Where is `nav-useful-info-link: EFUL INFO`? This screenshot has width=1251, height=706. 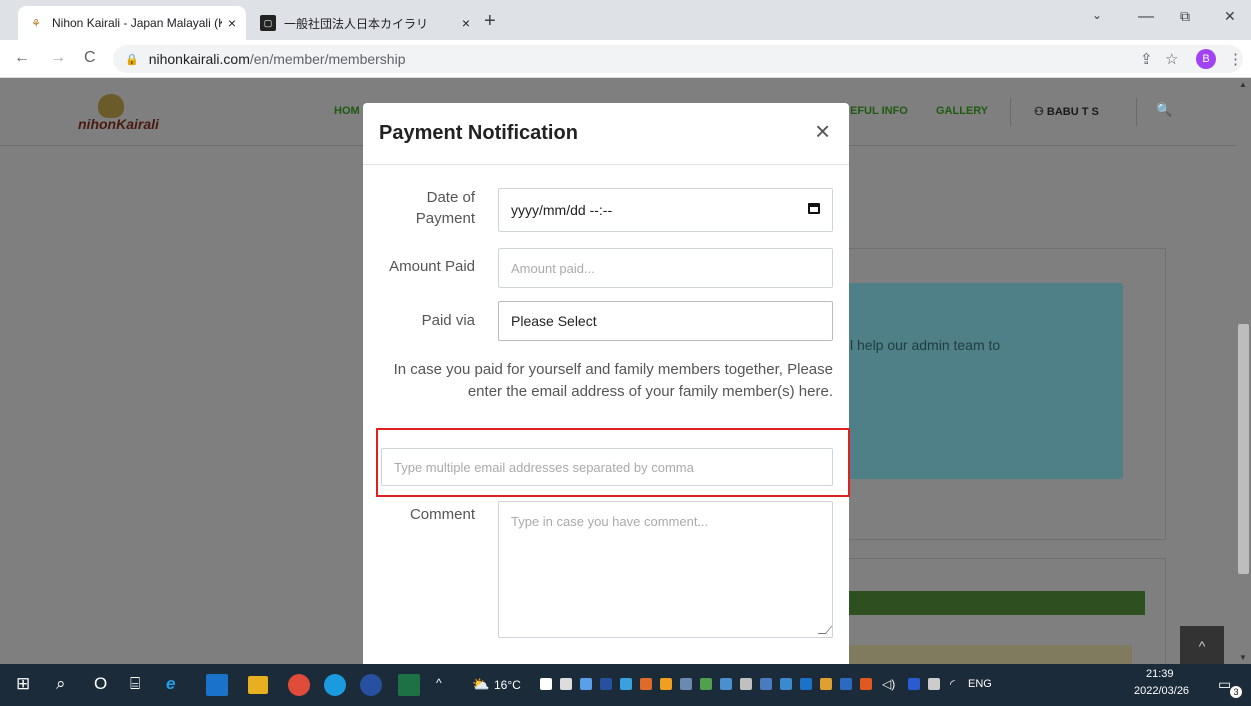 nav-useful-info-link: EFUL INFO is located at coordinates (879, 111).